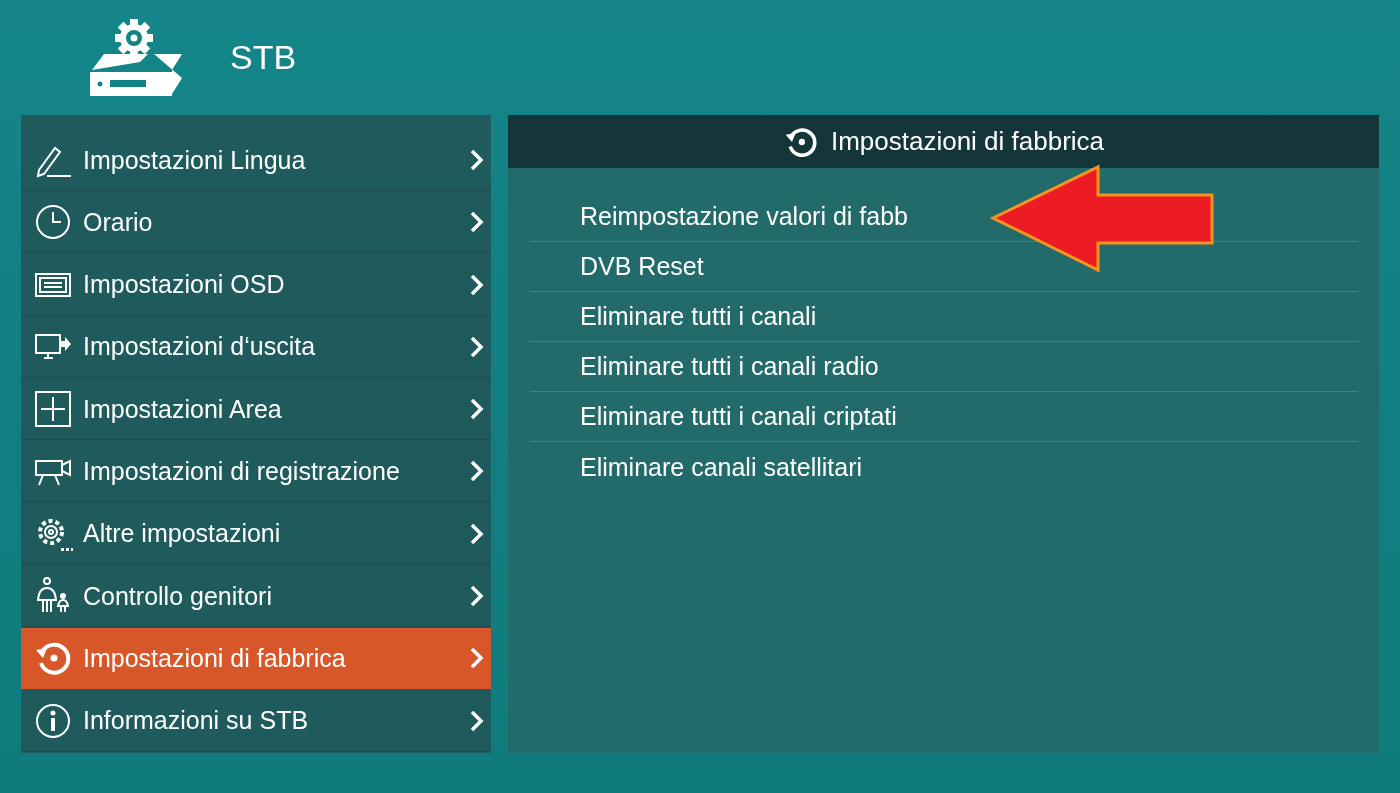  I want to click on menu-item: Impostazioni Lingua, so click(256, 160).